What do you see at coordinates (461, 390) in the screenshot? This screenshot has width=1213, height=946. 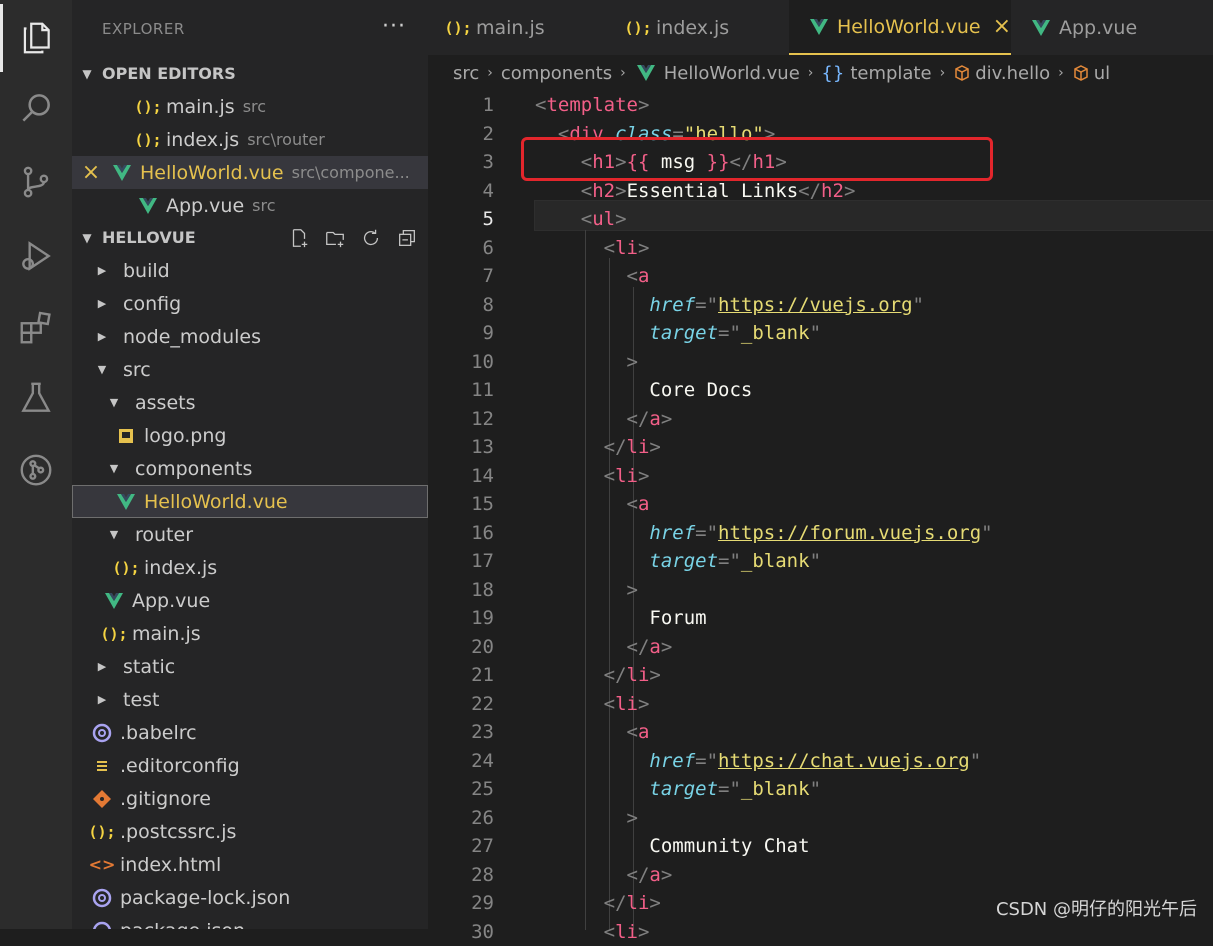 I see `line-number: 11` at bounding box center [461, 390].